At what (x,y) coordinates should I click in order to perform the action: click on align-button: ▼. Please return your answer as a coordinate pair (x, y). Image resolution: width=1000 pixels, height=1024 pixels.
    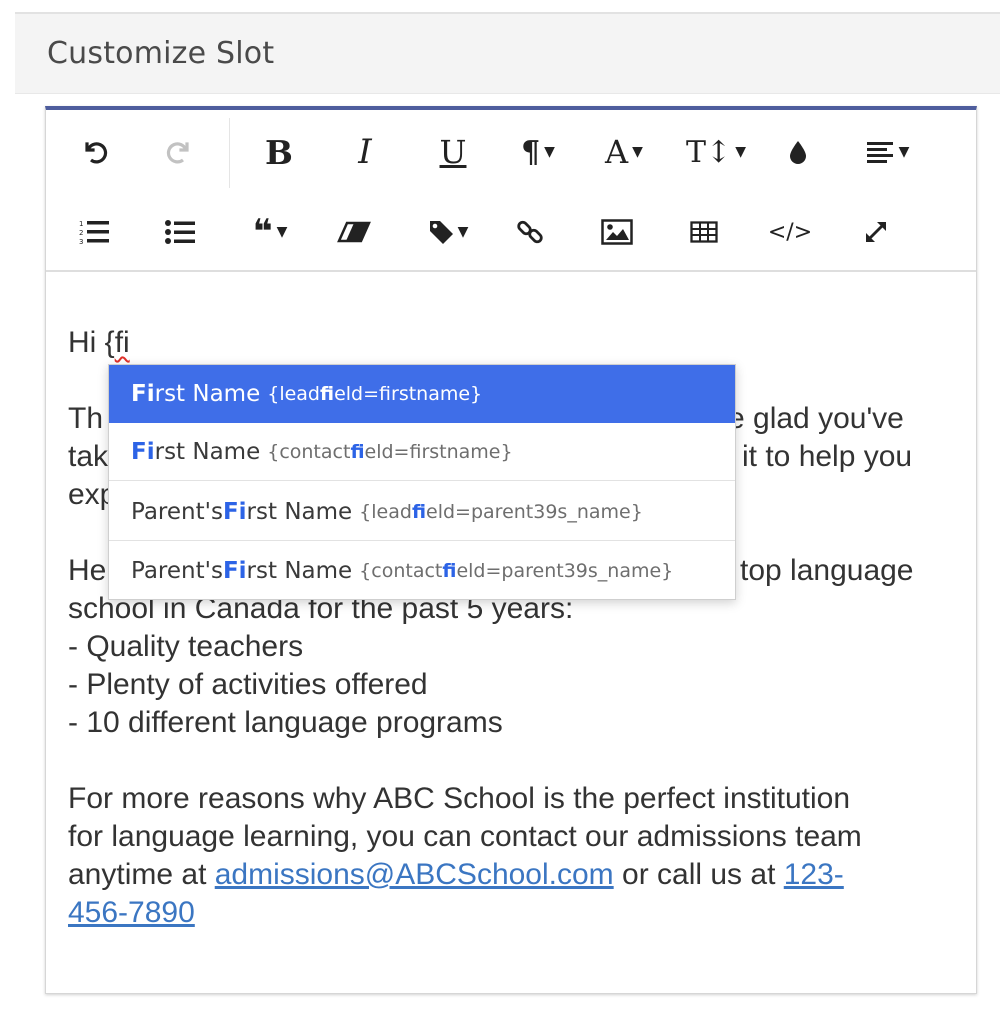
    Looking at the image, I should click on (888, 152).